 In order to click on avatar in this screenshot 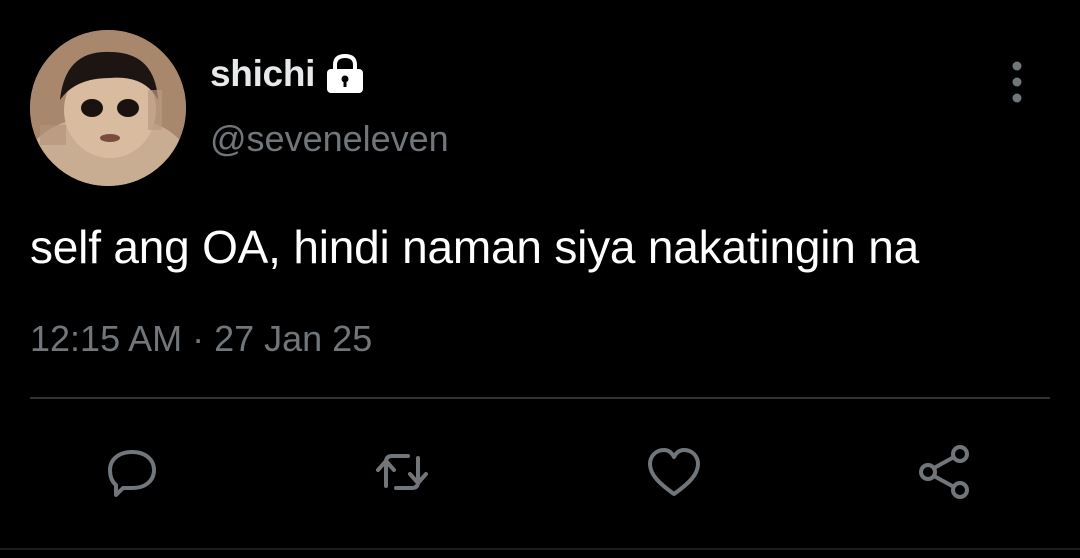, I will do `click(108, 108)`.